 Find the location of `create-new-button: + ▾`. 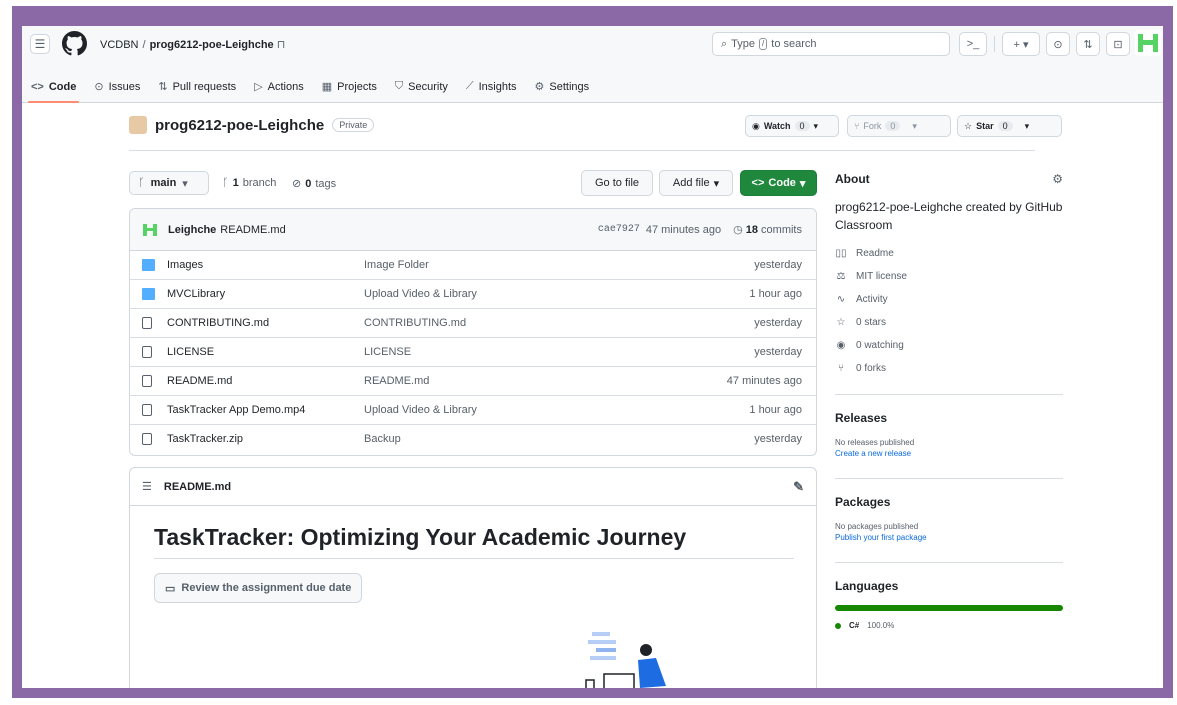

create-new-button: + ▾ is located at coordinates (1021, 44).